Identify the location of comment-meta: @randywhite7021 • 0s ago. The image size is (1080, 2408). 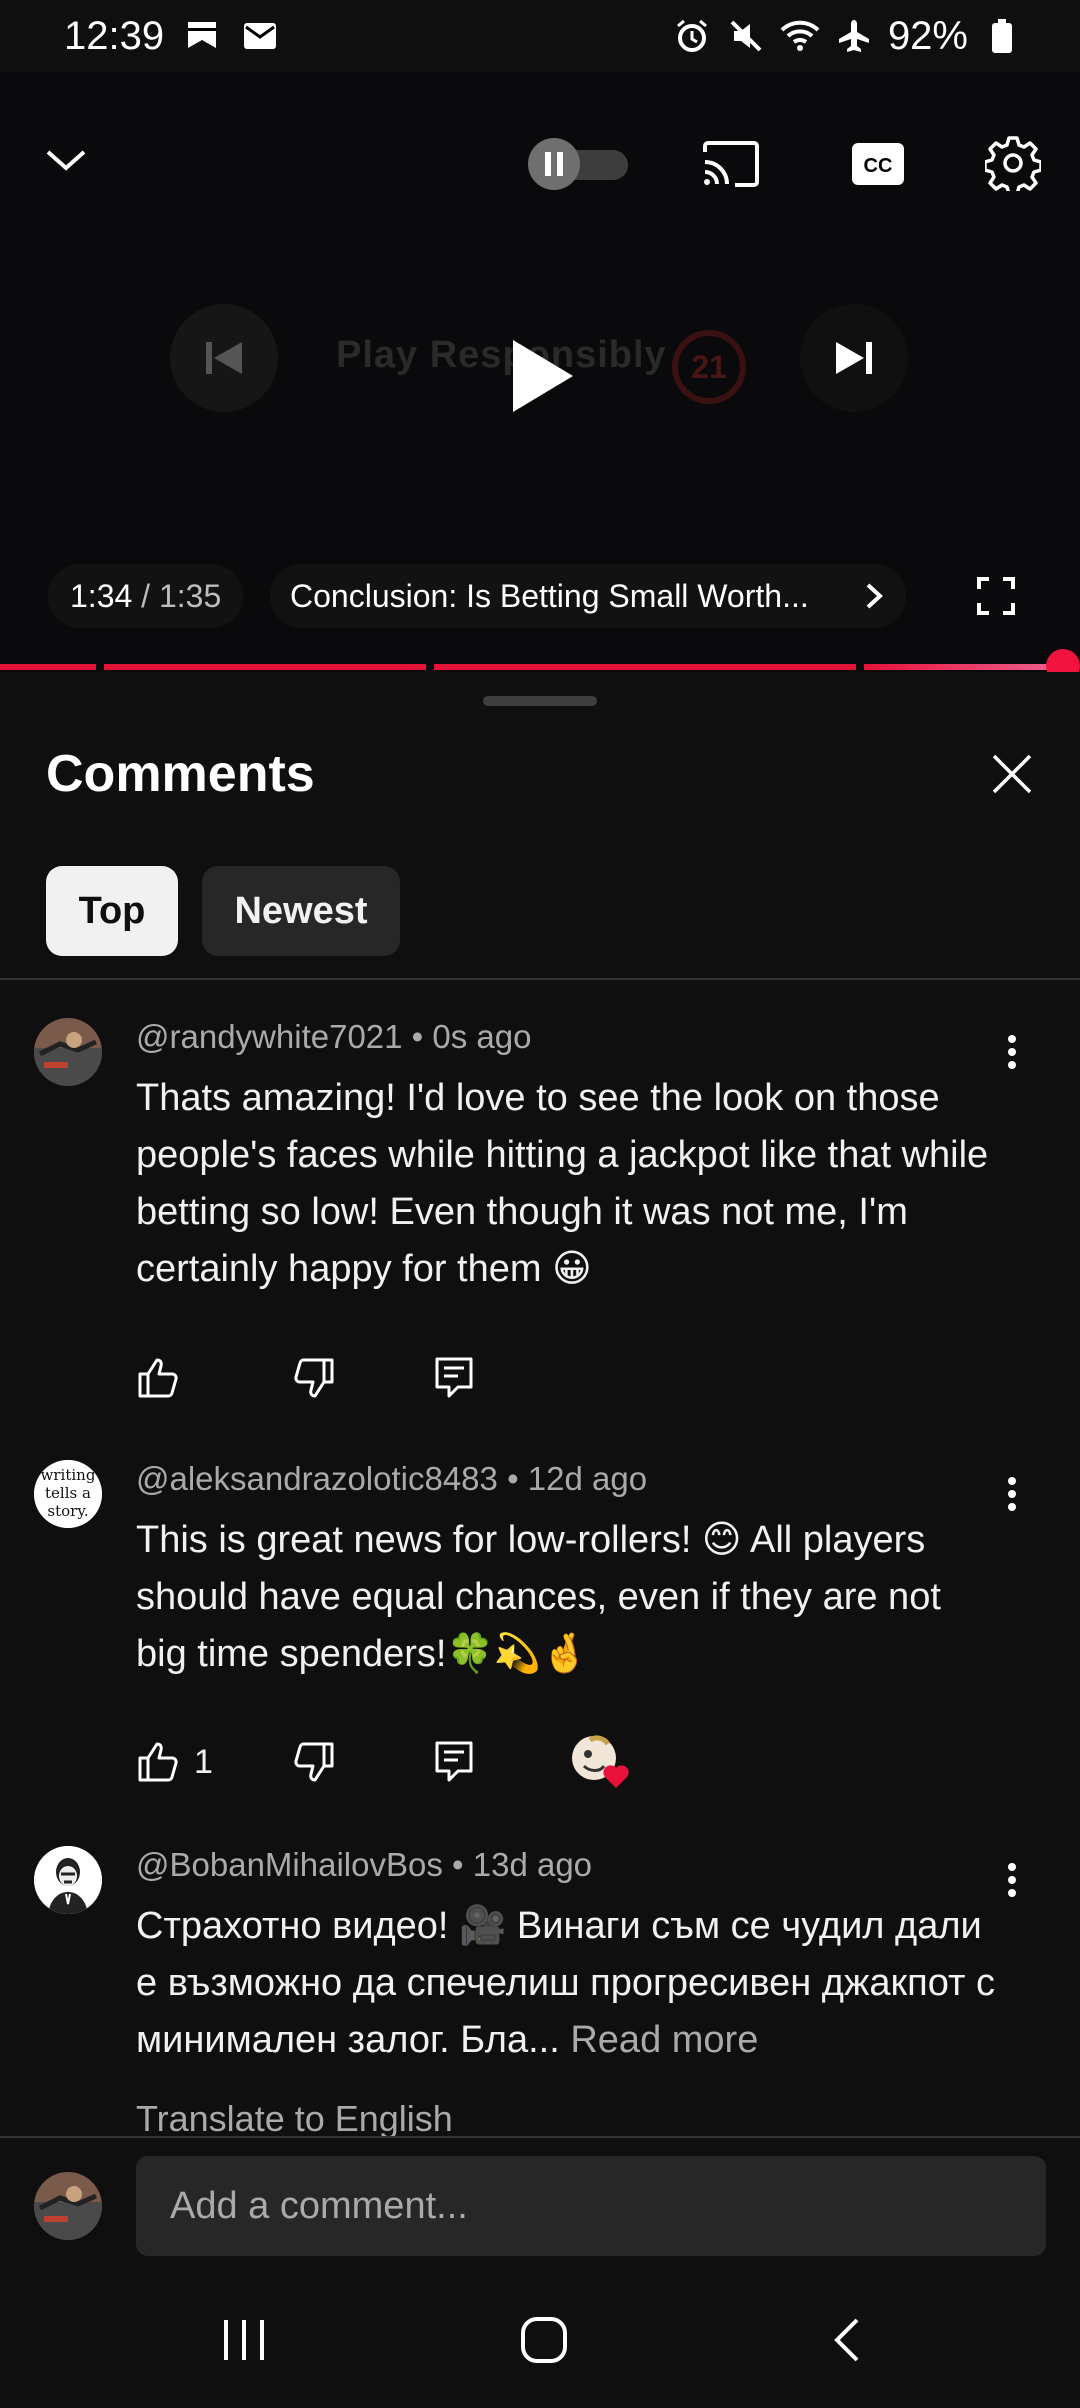
(334, 1036).